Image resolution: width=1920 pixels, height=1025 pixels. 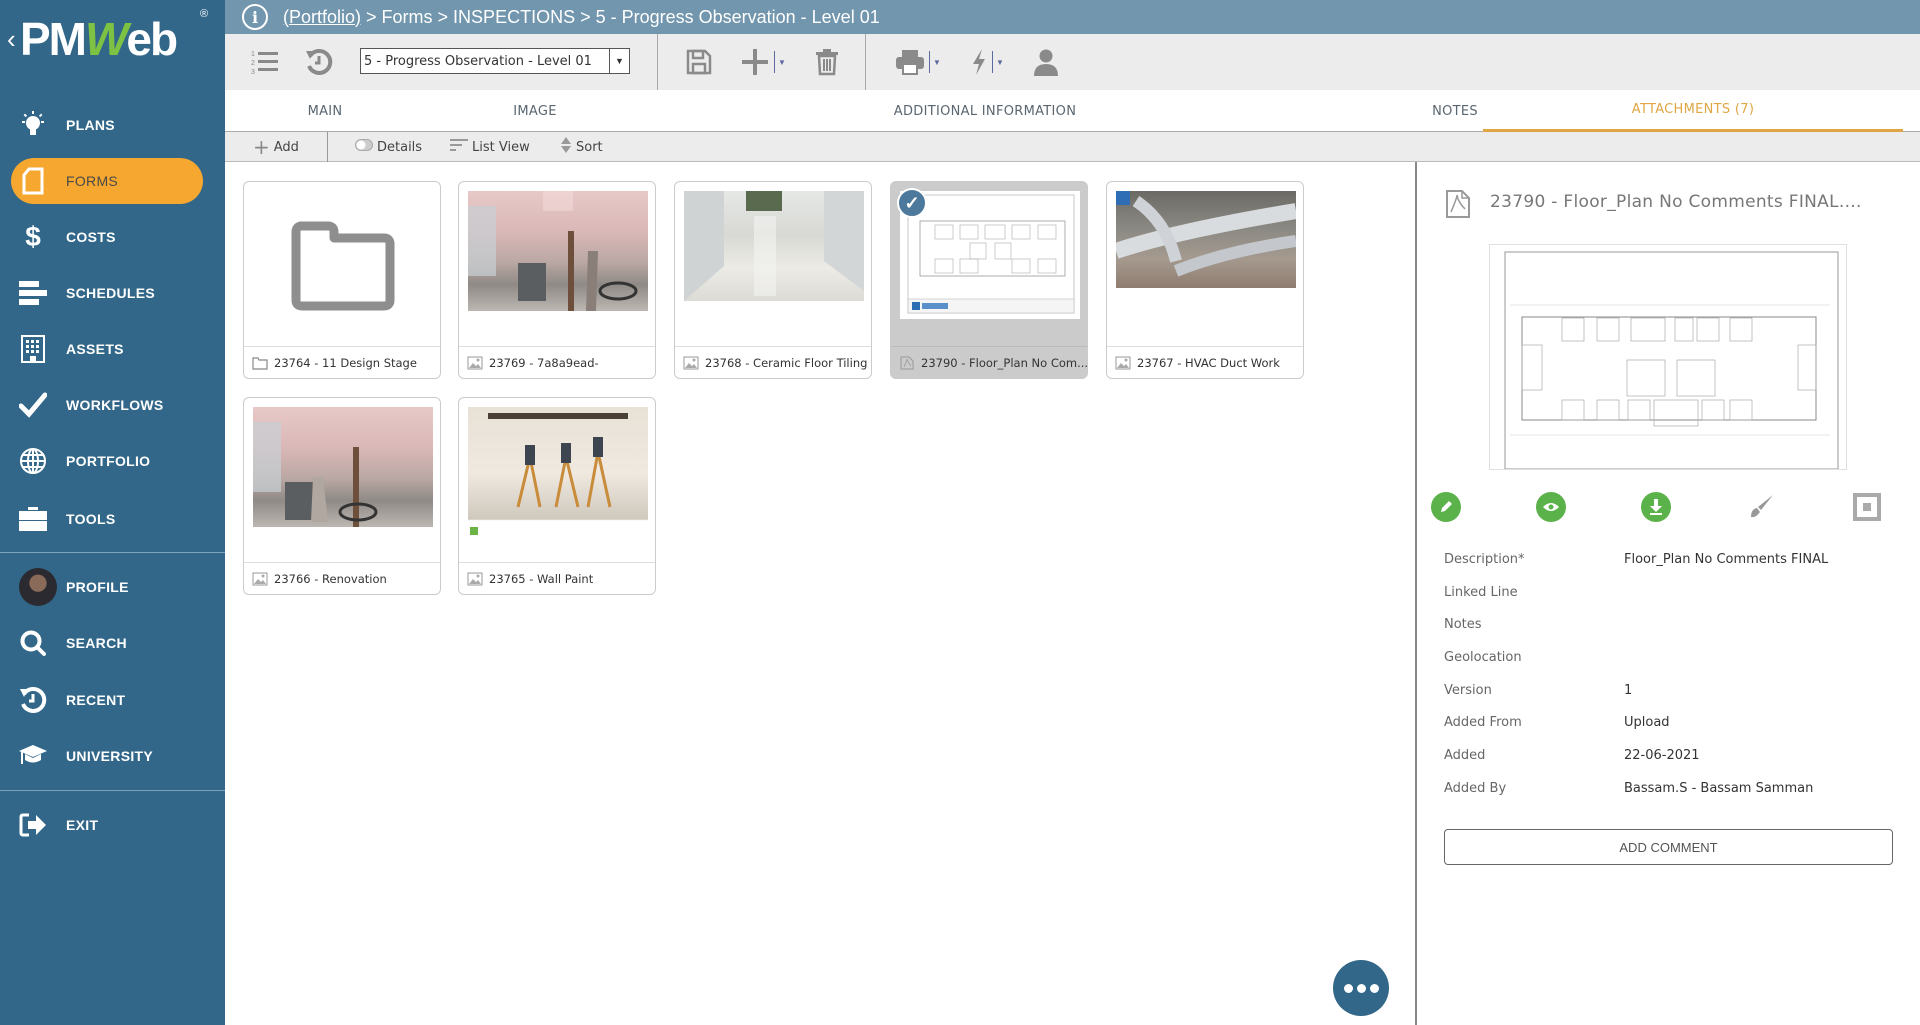 What do you see at coordinates (33, 349) in the screenshot?
I see `building-icon` at bounding box center [33, 349].